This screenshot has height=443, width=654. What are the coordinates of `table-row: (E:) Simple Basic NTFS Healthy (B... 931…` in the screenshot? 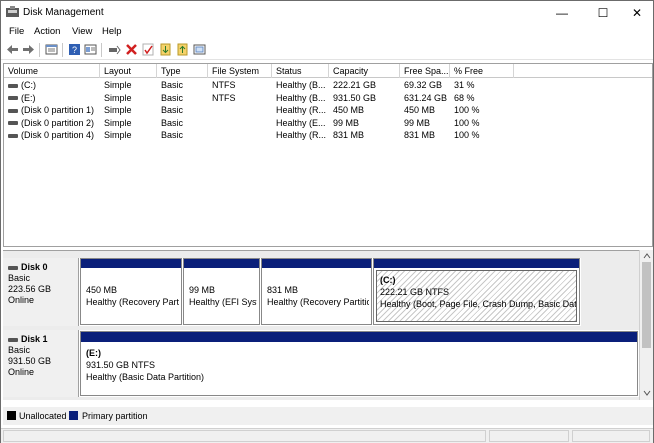 It's located at (328, 98).